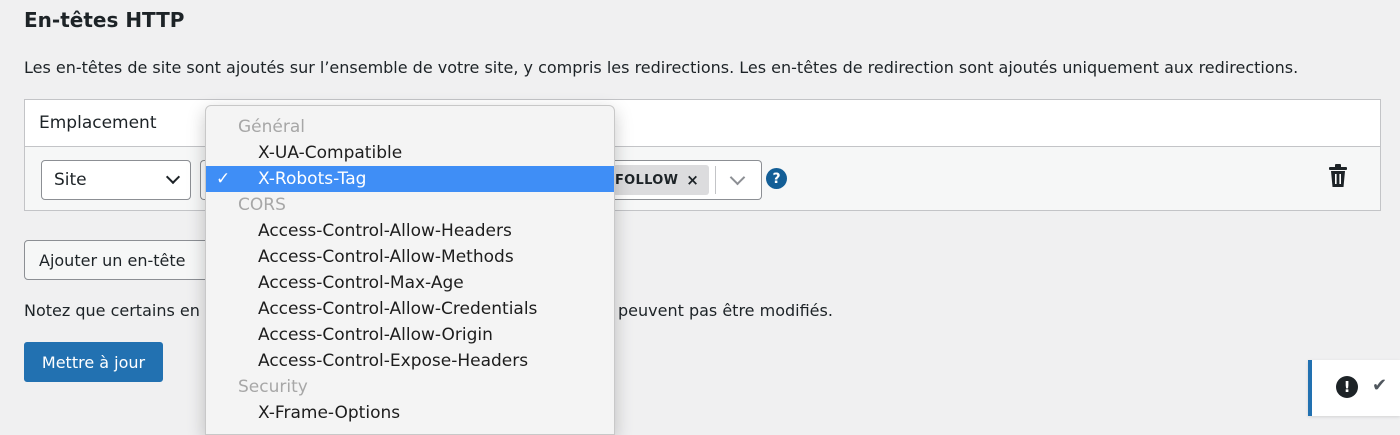 Image resolution: width=1400 pixels, height=435 pixels. I want to click on help-icon: ?, so click(776, 178).